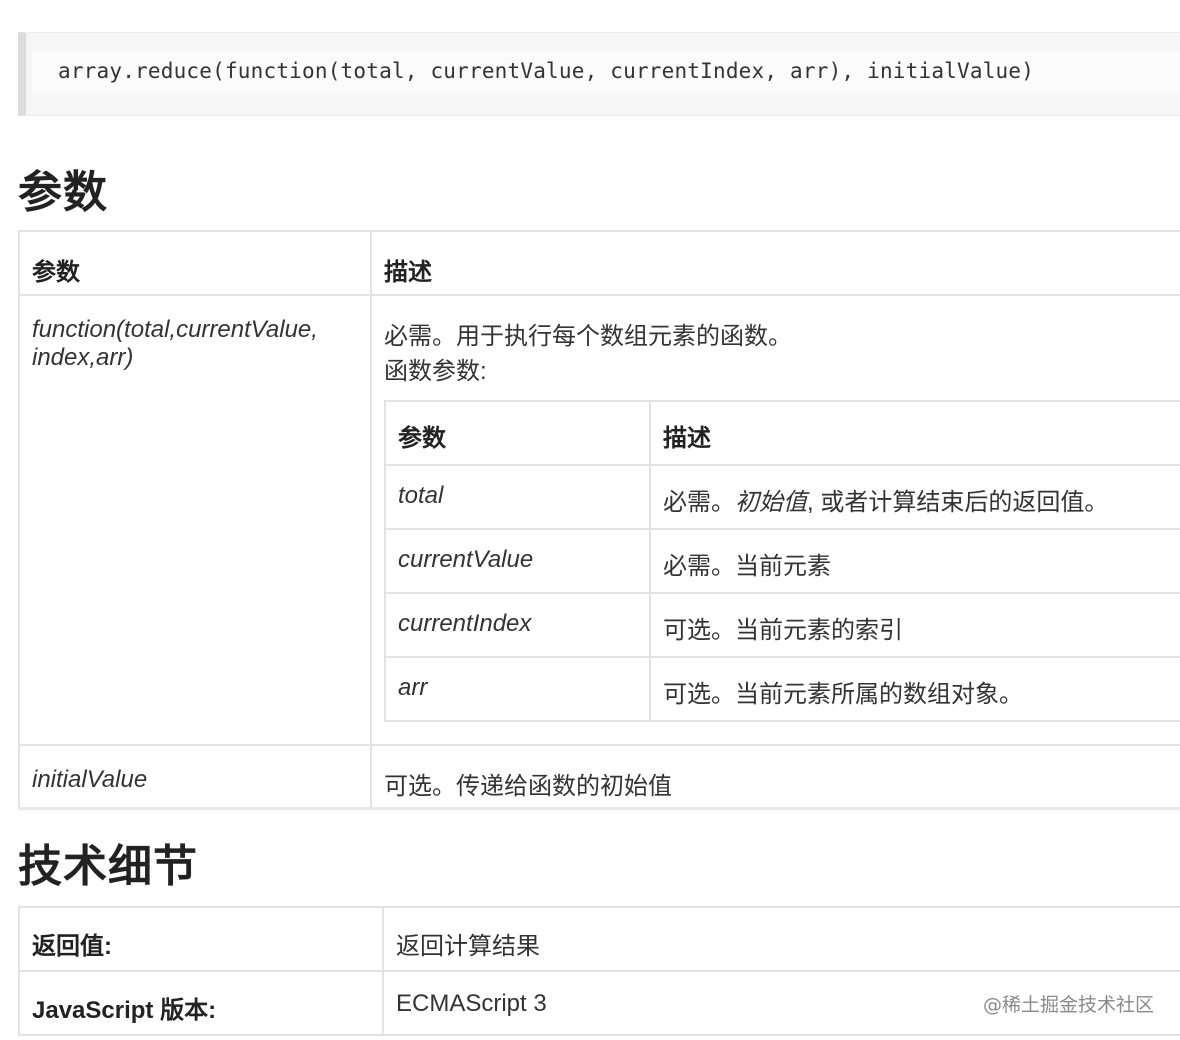  What do you see at coordinates (517, 433) in the screenshot?
I see `nested-header-param: 参数` at bounding box center [517, 433].